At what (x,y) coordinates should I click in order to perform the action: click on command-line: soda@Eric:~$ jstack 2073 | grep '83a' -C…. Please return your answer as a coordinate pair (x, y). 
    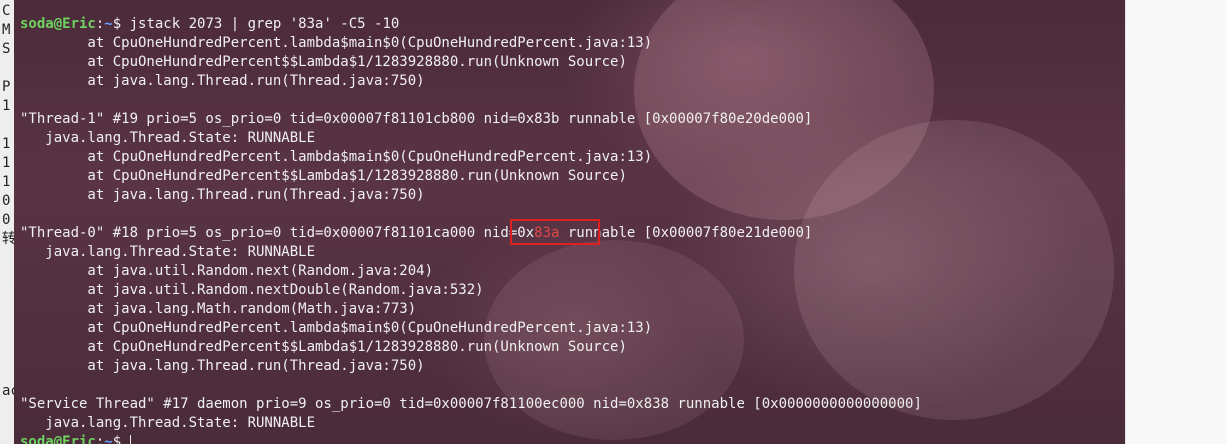
    Looking at the image, I should click on (471, 24).